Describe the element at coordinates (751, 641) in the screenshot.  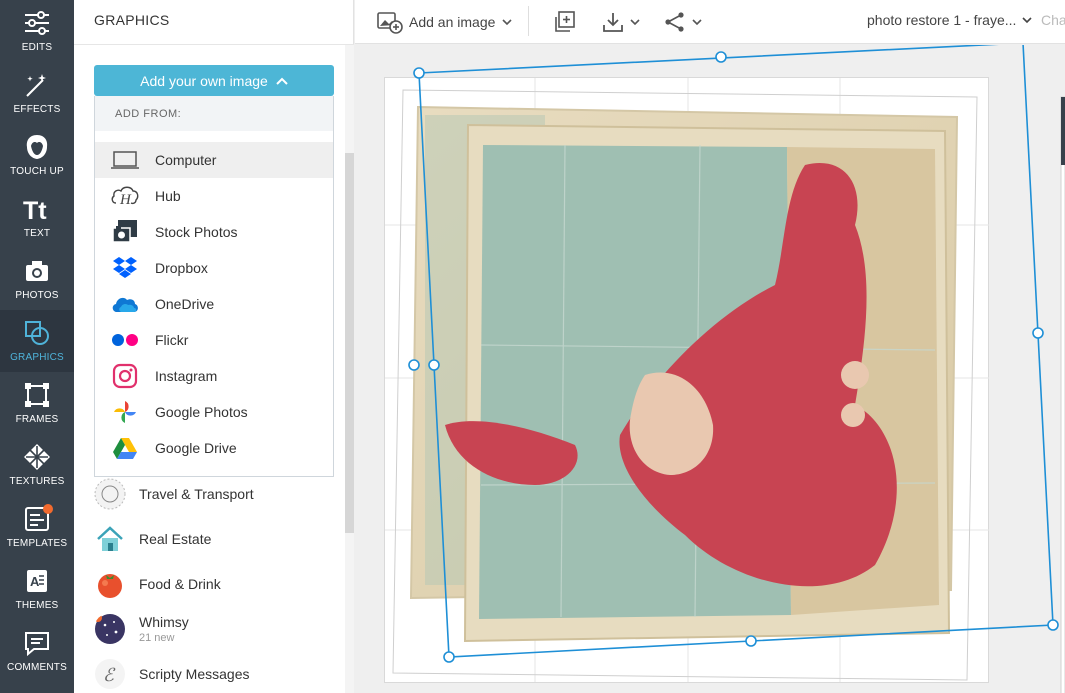
I see `resize-handle-bottom` at that location.